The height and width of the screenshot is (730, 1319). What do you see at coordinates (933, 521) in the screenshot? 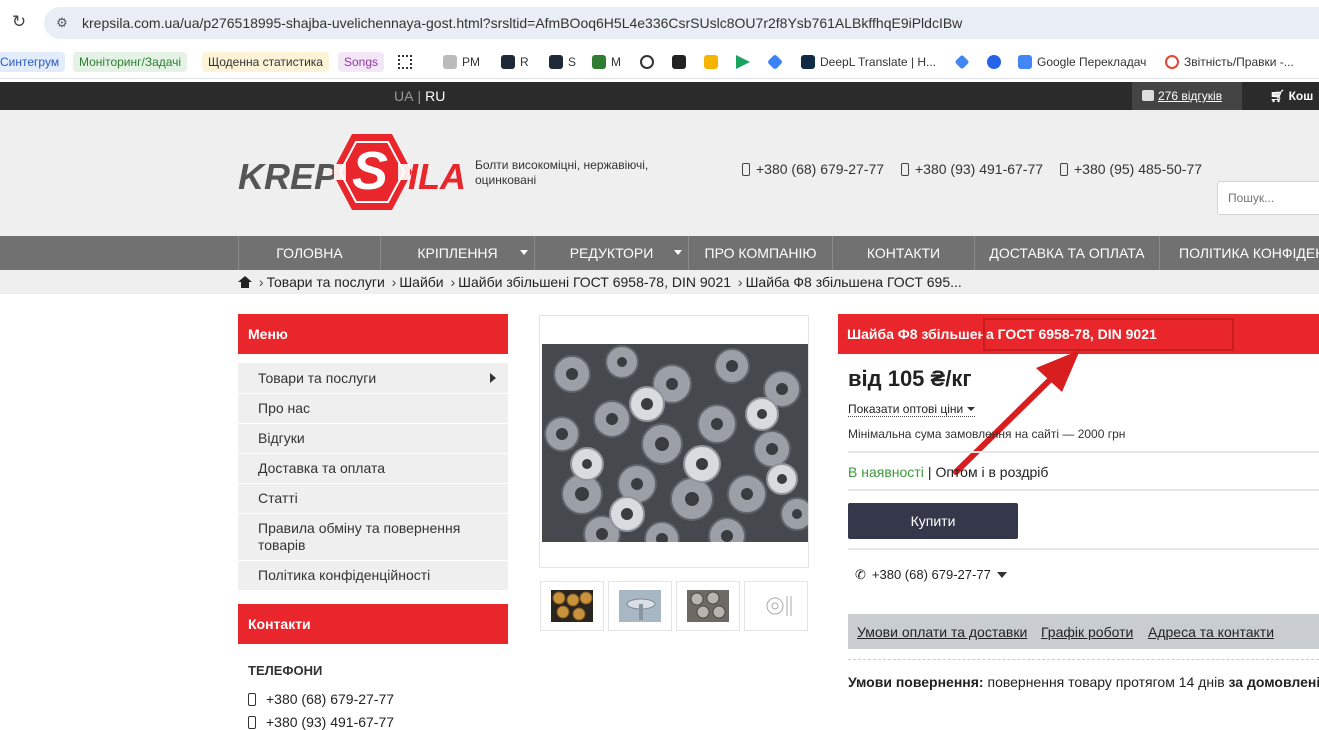
I see `buy-button: Купити` at bounding box center [933, 521].